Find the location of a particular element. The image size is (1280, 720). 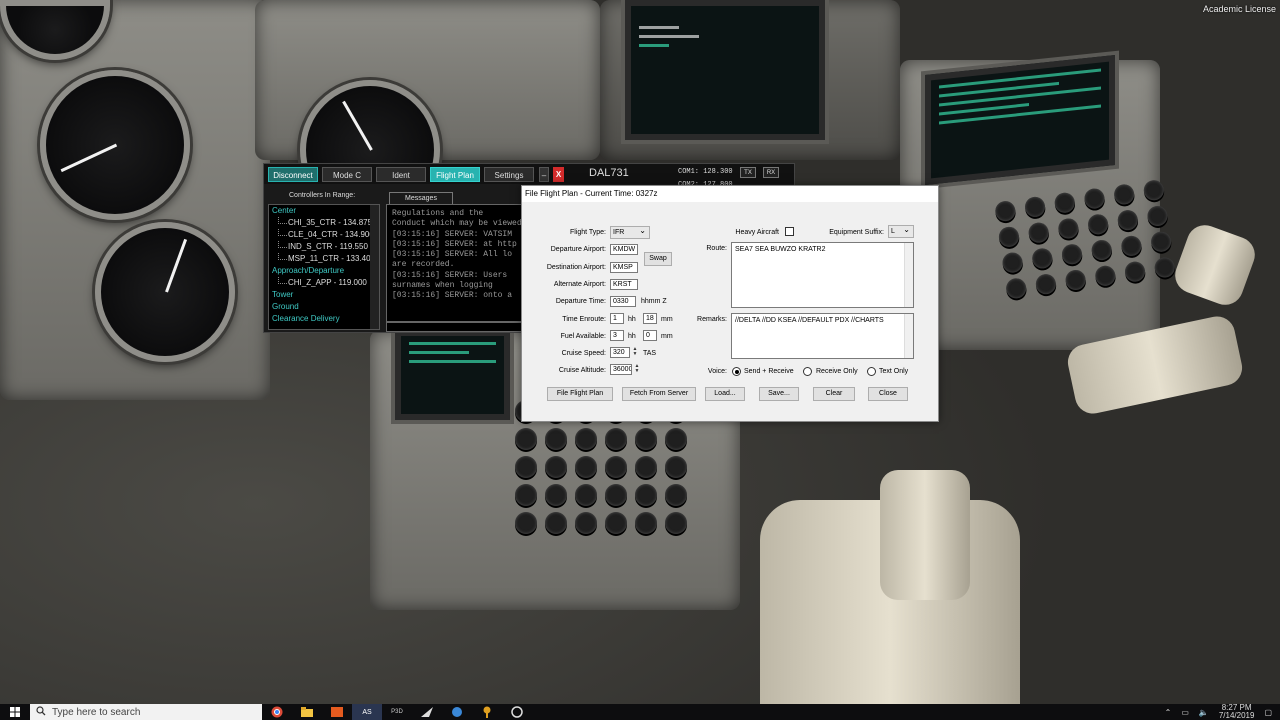

com1-frequency: COM1: 128.300 is located at coordinates (705, 172).